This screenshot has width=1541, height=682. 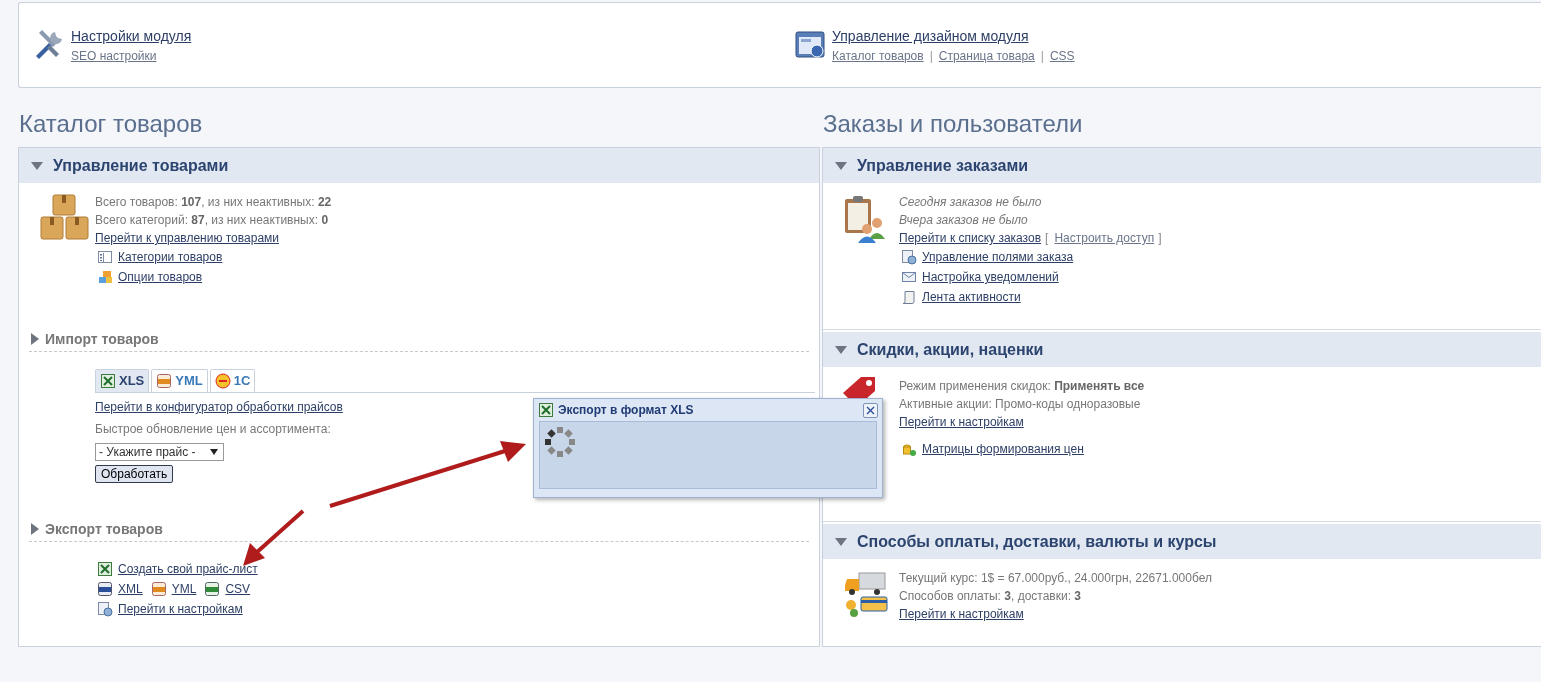 I want to click on format-tab: YML, so click(x=179, y=380).